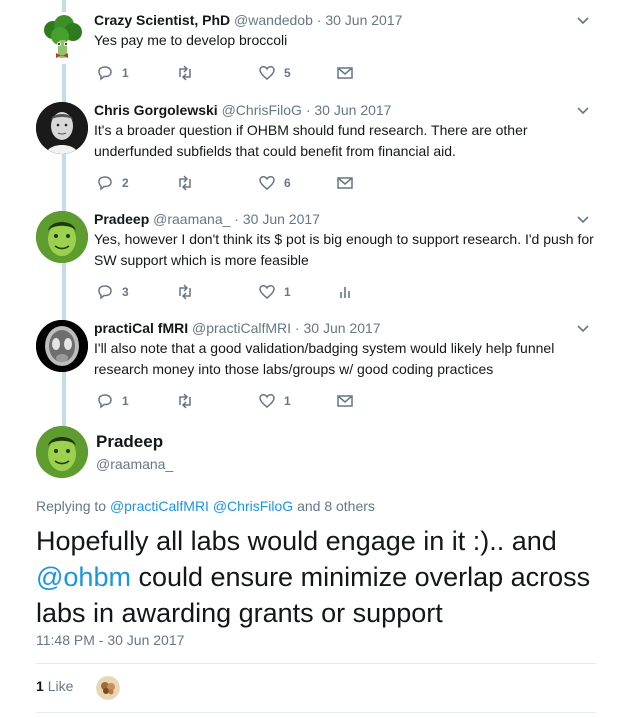 This screenshot has width=624, height=718. What do you see at coordinates (60, 686) in the screenshot?
I see `likes-label: Like` at bounding box center [60, 686].